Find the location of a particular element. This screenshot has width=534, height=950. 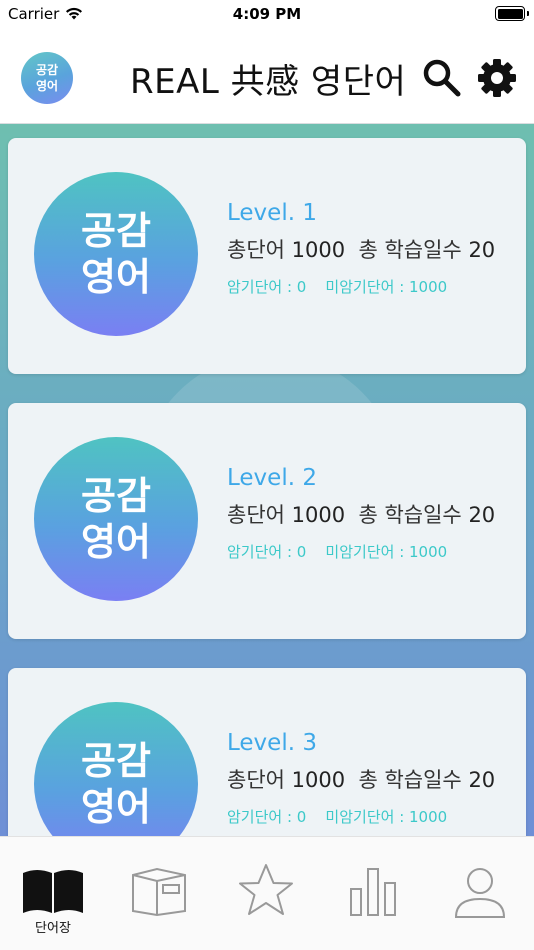

tab-favorites is located at coordinates (266, 893).